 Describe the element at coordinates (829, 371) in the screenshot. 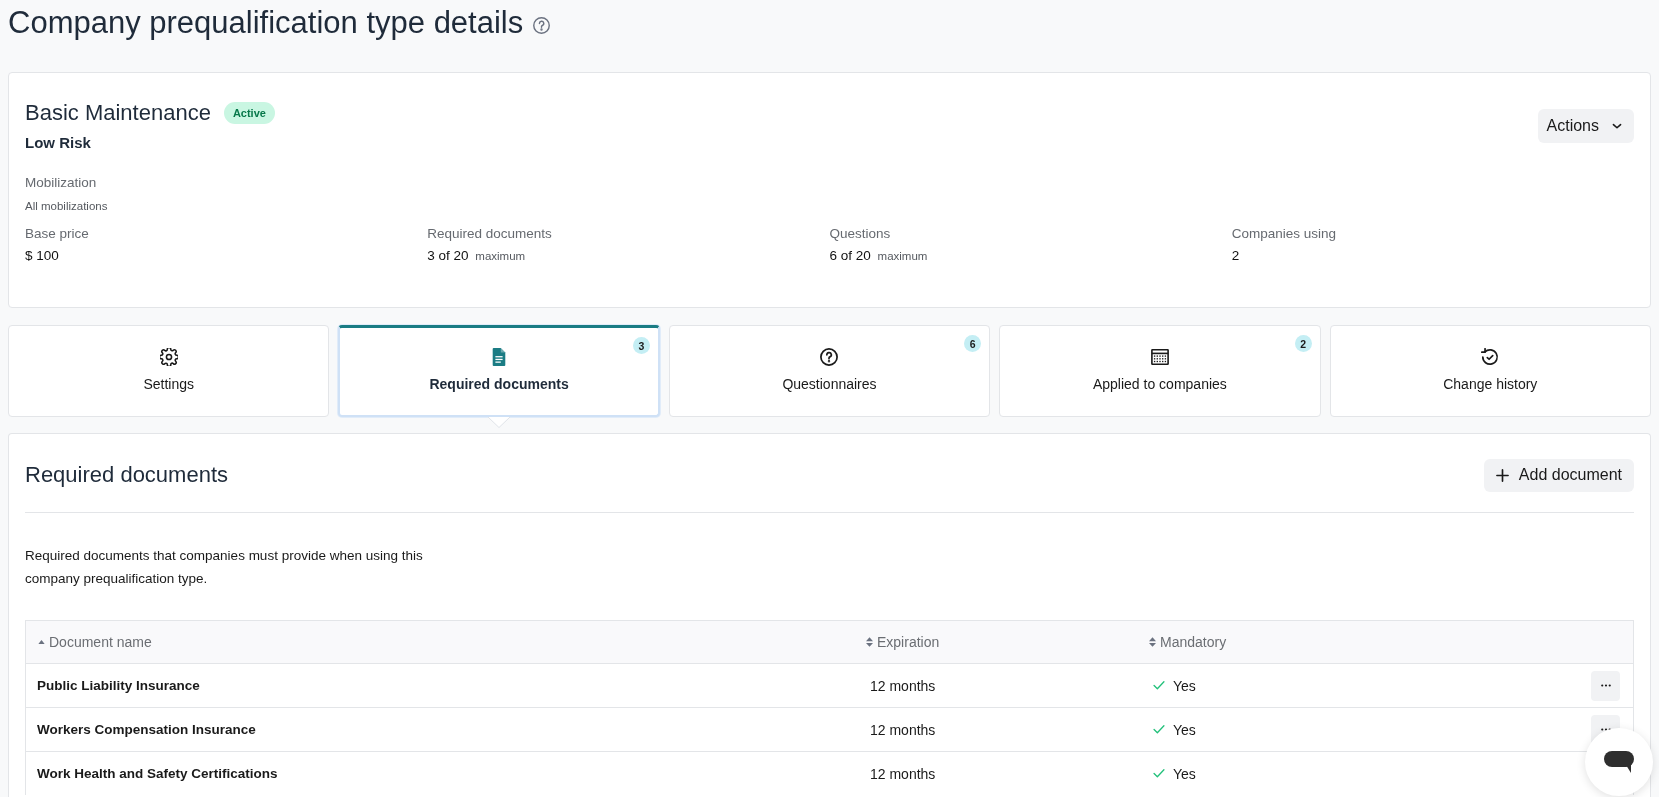

I see `tab: Questionnaires 6` at that location.